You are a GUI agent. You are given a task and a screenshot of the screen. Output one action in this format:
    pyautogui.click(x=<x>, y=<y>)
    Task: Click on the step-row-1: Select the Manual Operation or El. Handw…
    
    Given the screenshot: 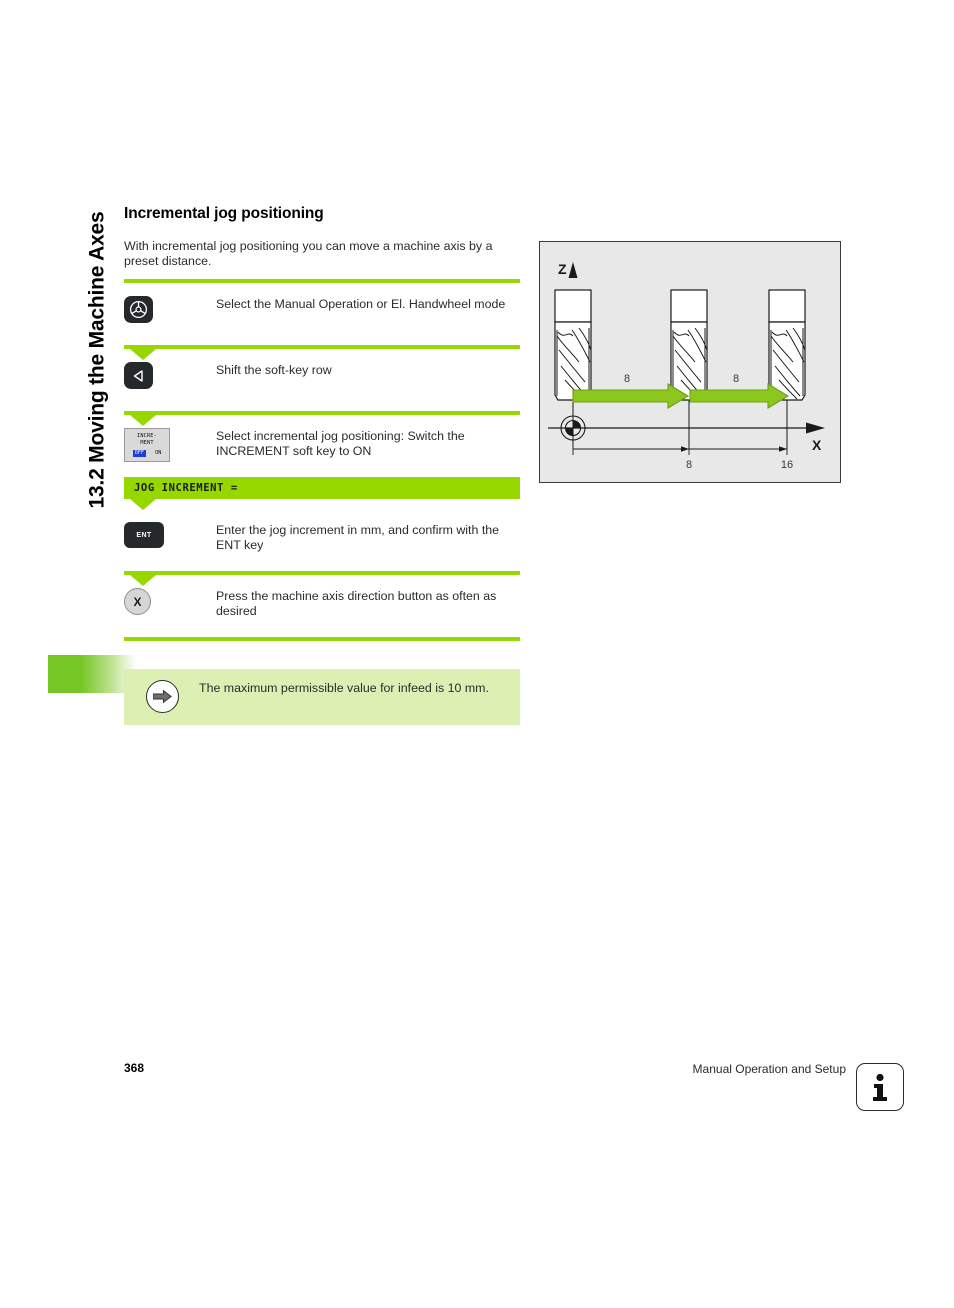 What is the action you would take?
    pyautogui.click(x=322, y=314)
    